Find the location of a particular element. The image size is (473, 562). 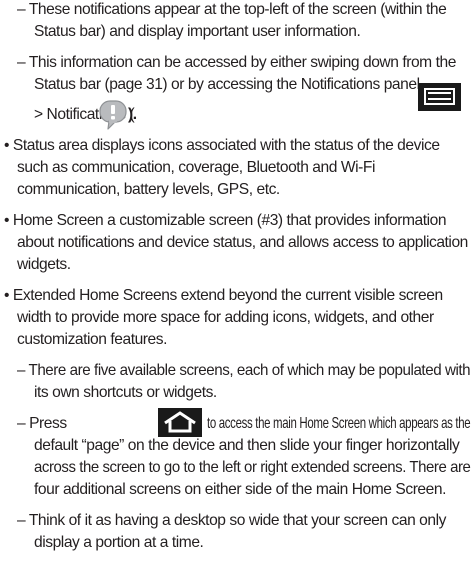

text-line: widgets. is located at coordinates (44, 264).